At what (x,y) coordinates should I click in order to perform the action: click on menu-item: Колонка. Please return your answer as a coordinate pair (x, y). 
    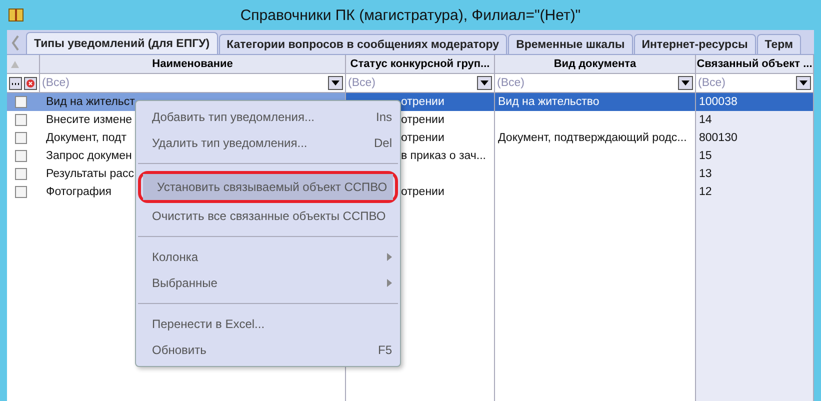
    Looking at the image, I should click on (268, 257).